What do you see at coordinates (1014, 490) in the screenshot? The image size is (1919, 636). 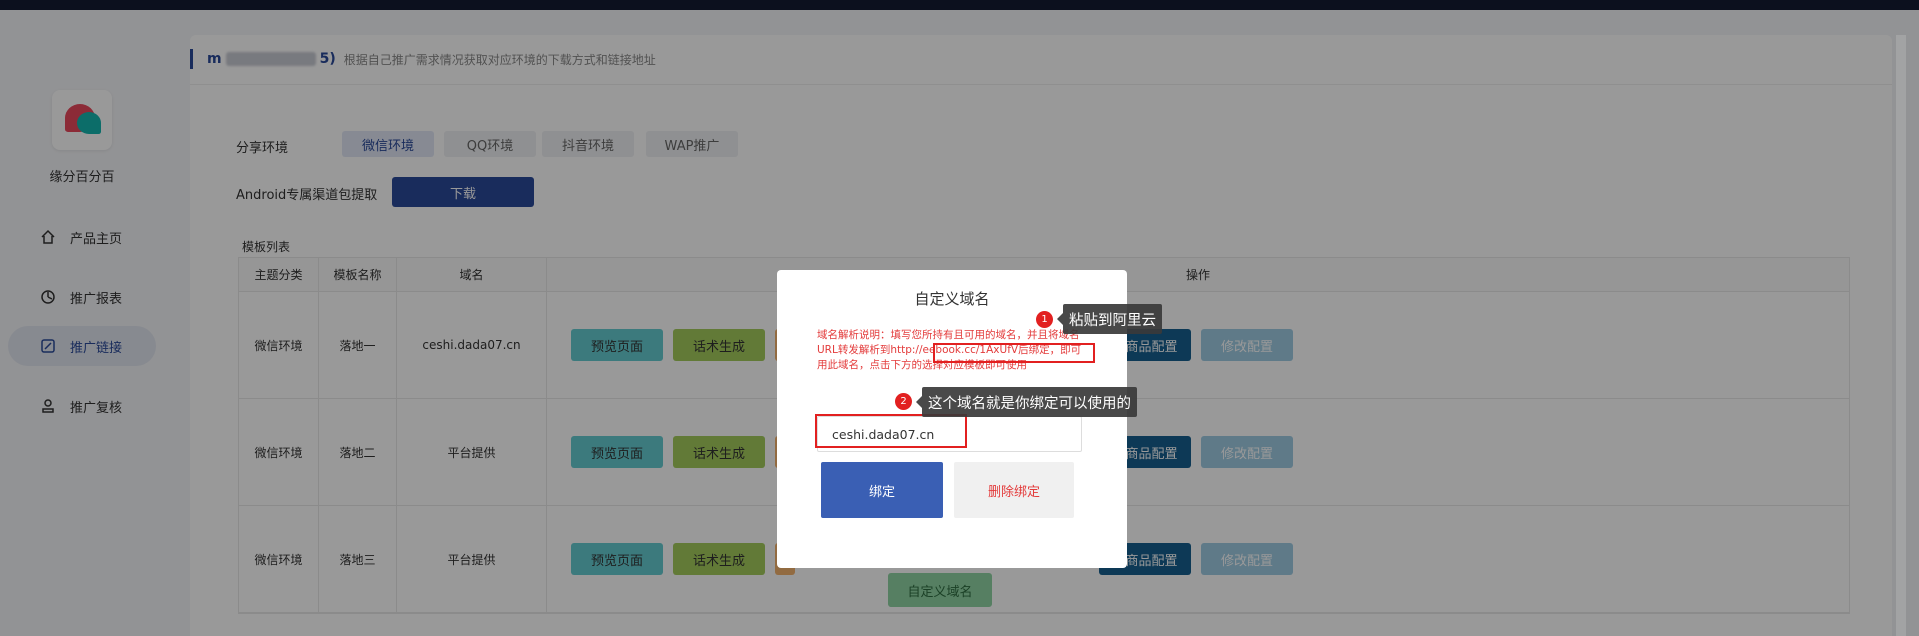 I see `delete-binding-button: 删除绑定` at bounding box center [1014, 490].